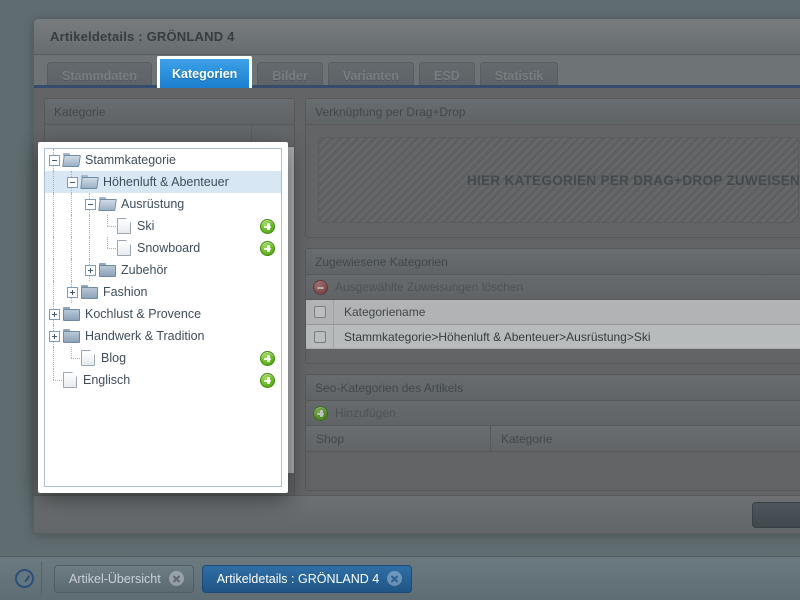 The image size is (800, 600). What do you see at coordinates (163, 292) in the screenshot?
I see `tree-node: Fashion` at bounding box center [163, 292].